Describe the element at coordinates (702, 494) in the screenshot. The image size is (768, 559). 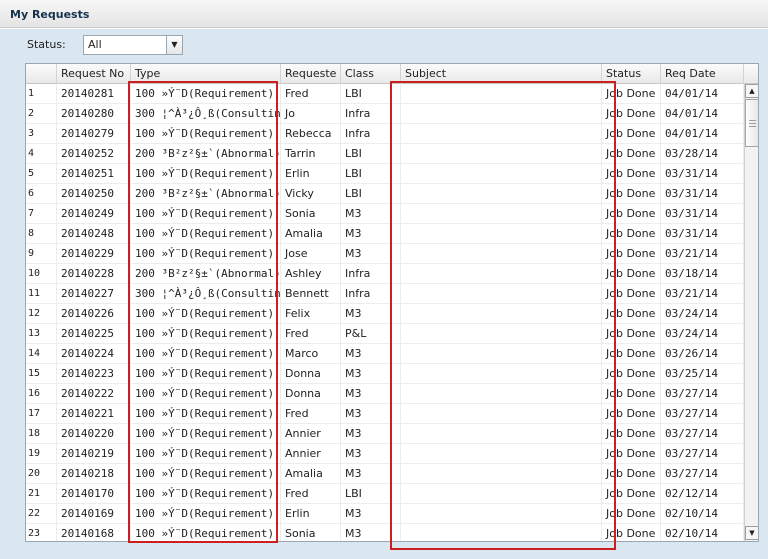
I see `req-date-cell: 02/12/14` at that location.